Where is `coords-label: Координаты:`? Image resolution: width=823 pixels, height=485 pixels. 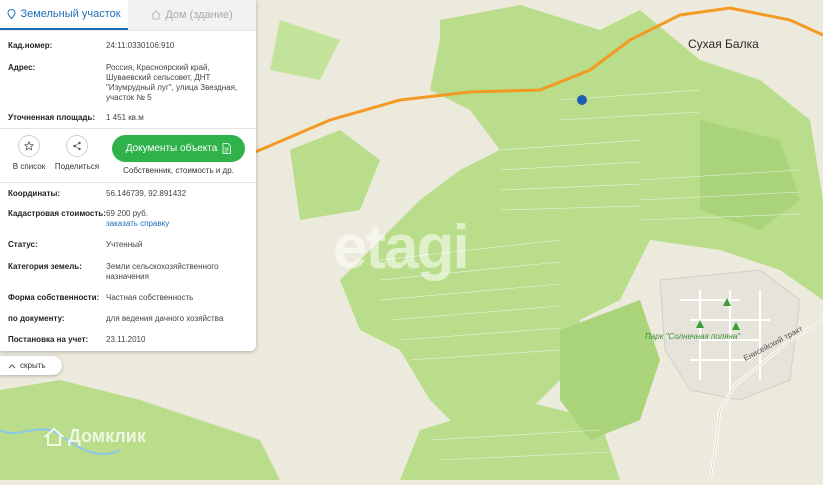 coords-label: Координаты: is located at coordinates (34, 193).